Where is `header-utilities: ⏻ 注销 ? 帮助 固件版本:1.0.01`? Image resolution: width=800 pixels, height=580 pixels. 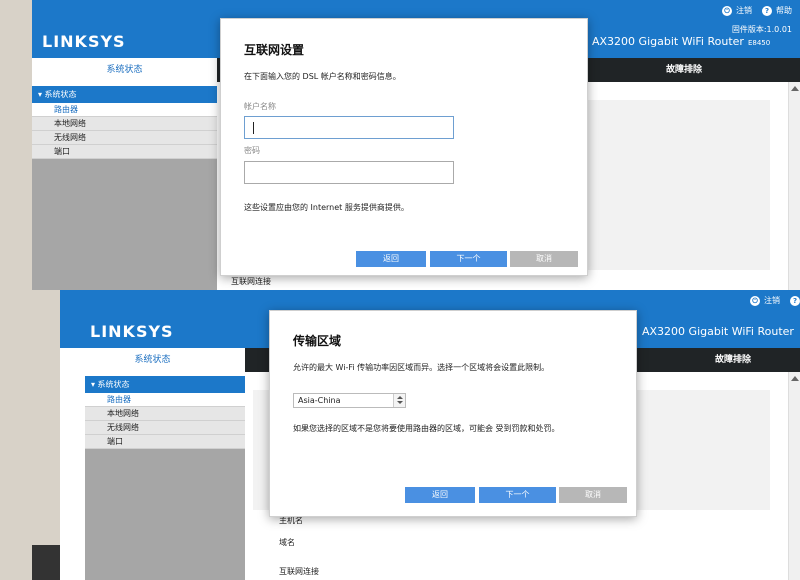
header-utilities: ⏻ 注销 ? 帮助 固件版本:1.0.01 is located at coordinates (757, 20).